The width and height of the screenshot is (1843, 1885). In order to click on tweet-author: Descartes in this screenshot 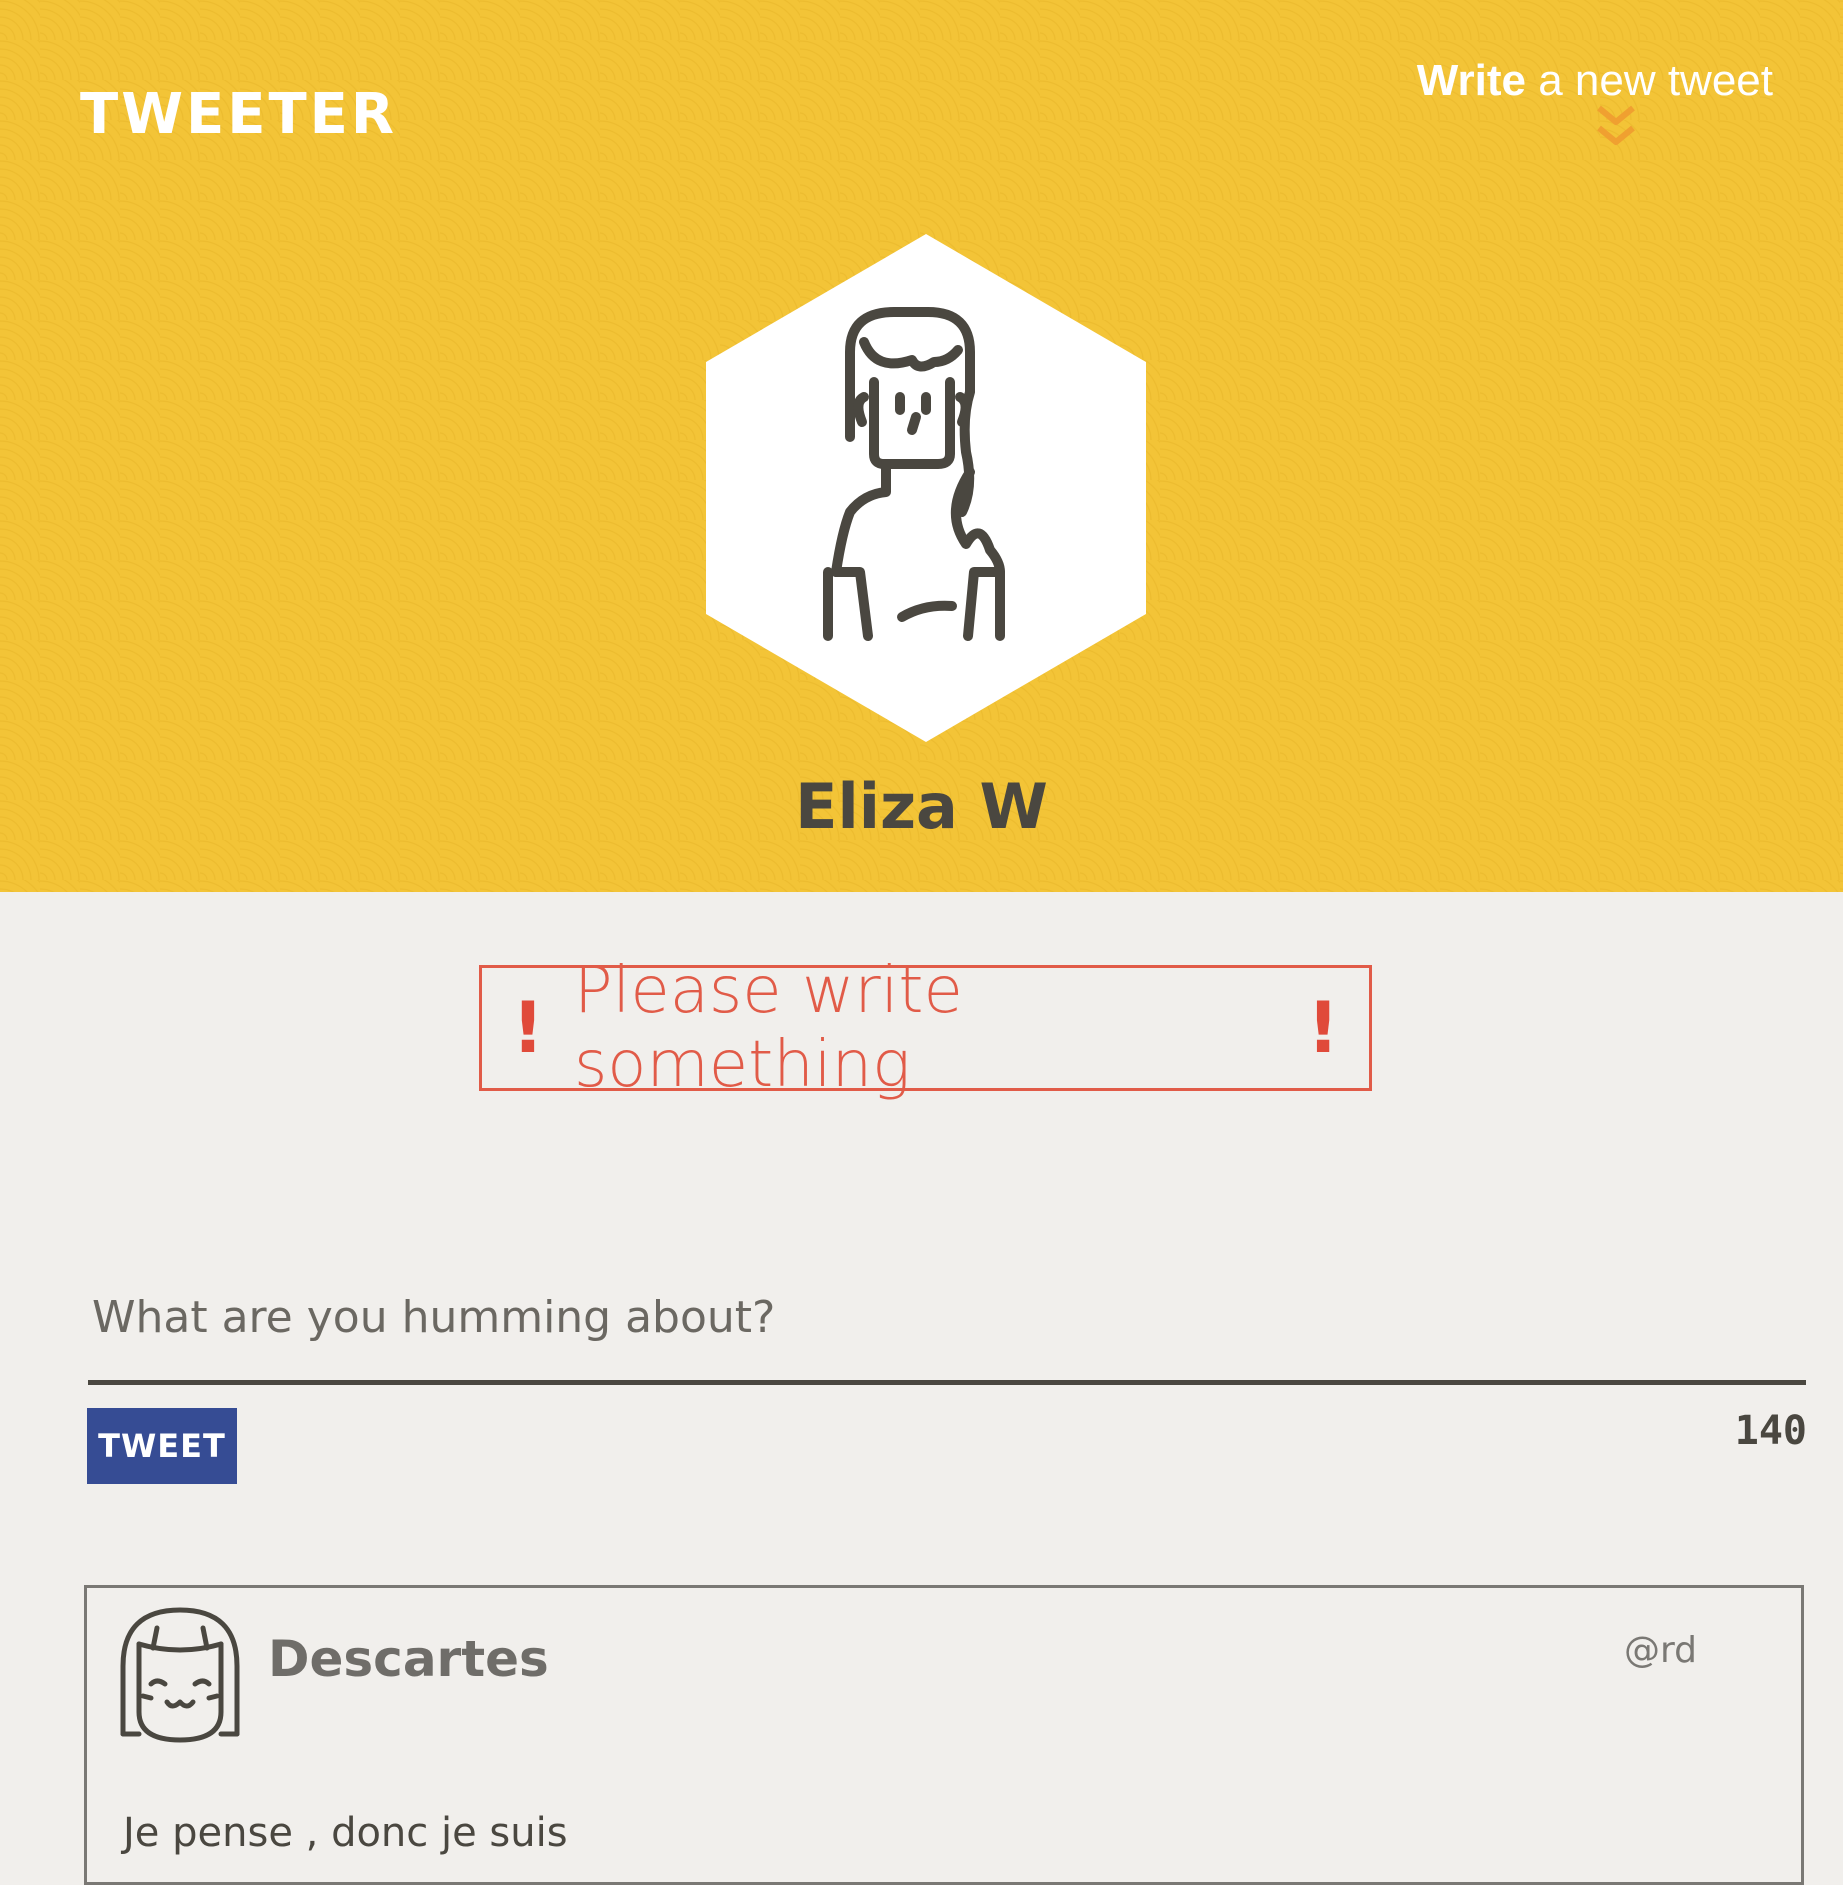, I will do `click(408, 1659)`.